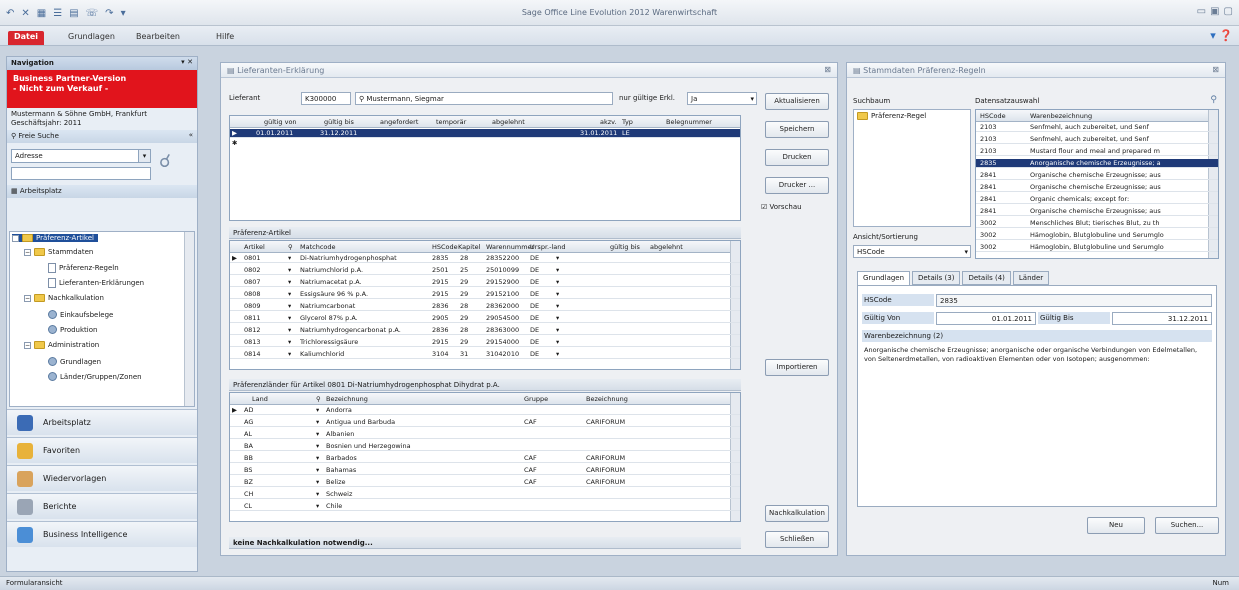 The height and width of the screenshot is (590, 1239). Describe the element at coordinates (58, 252) in the screenshot. I see `tree-item-stammdaten: − Stammdaten` at that location.